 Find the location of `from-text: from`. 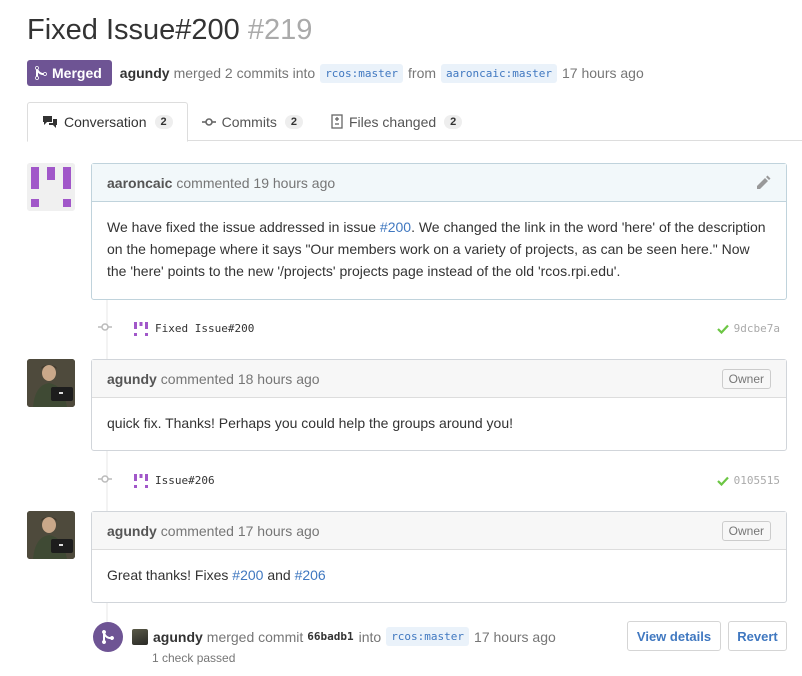

from-text: from is located at coordinates (422, 73).